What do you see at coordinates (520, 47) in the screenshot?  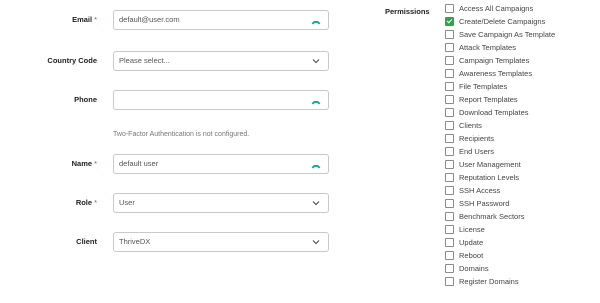 I see `permission-attack-templates: Attack Templates` at bounding box center [520, 47].